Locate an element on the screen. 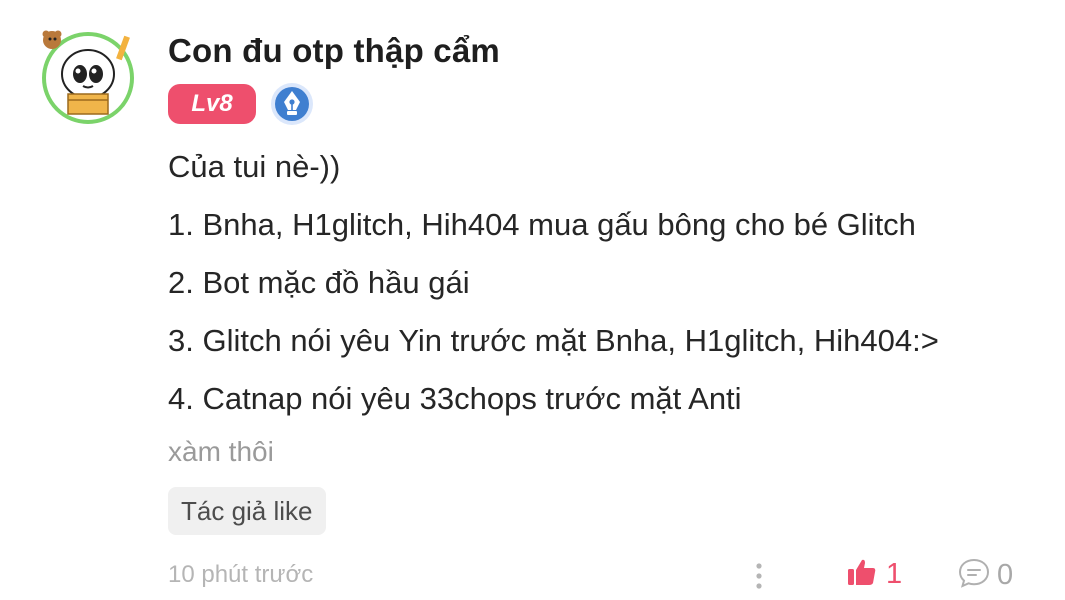  pen-nib-icon is located at coordinates (292, 104).